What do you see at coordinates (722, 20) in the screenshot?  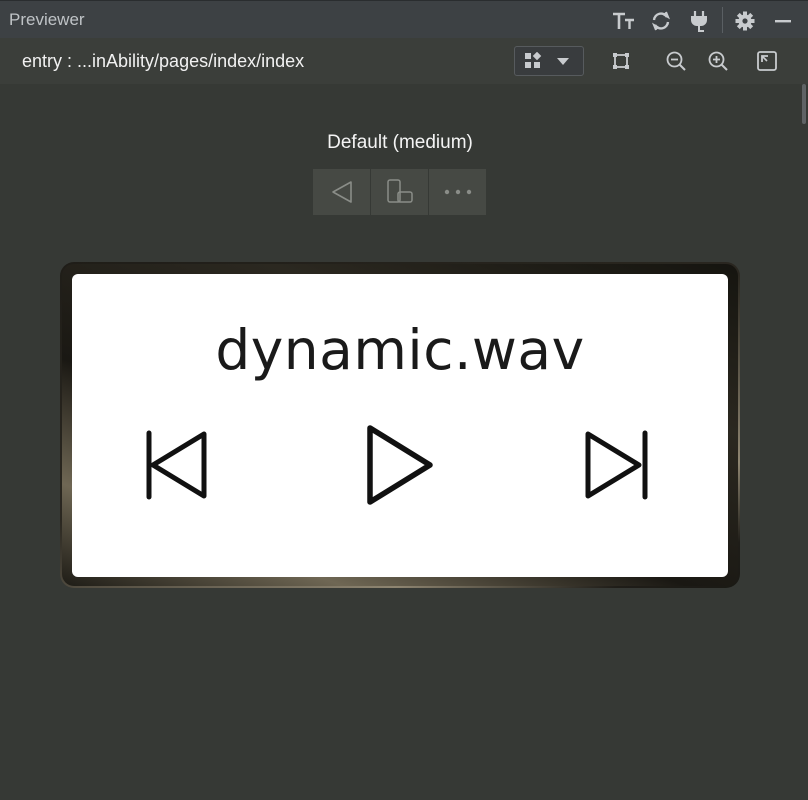 I see `toolbar-separator` at bounding box center [722, 20].